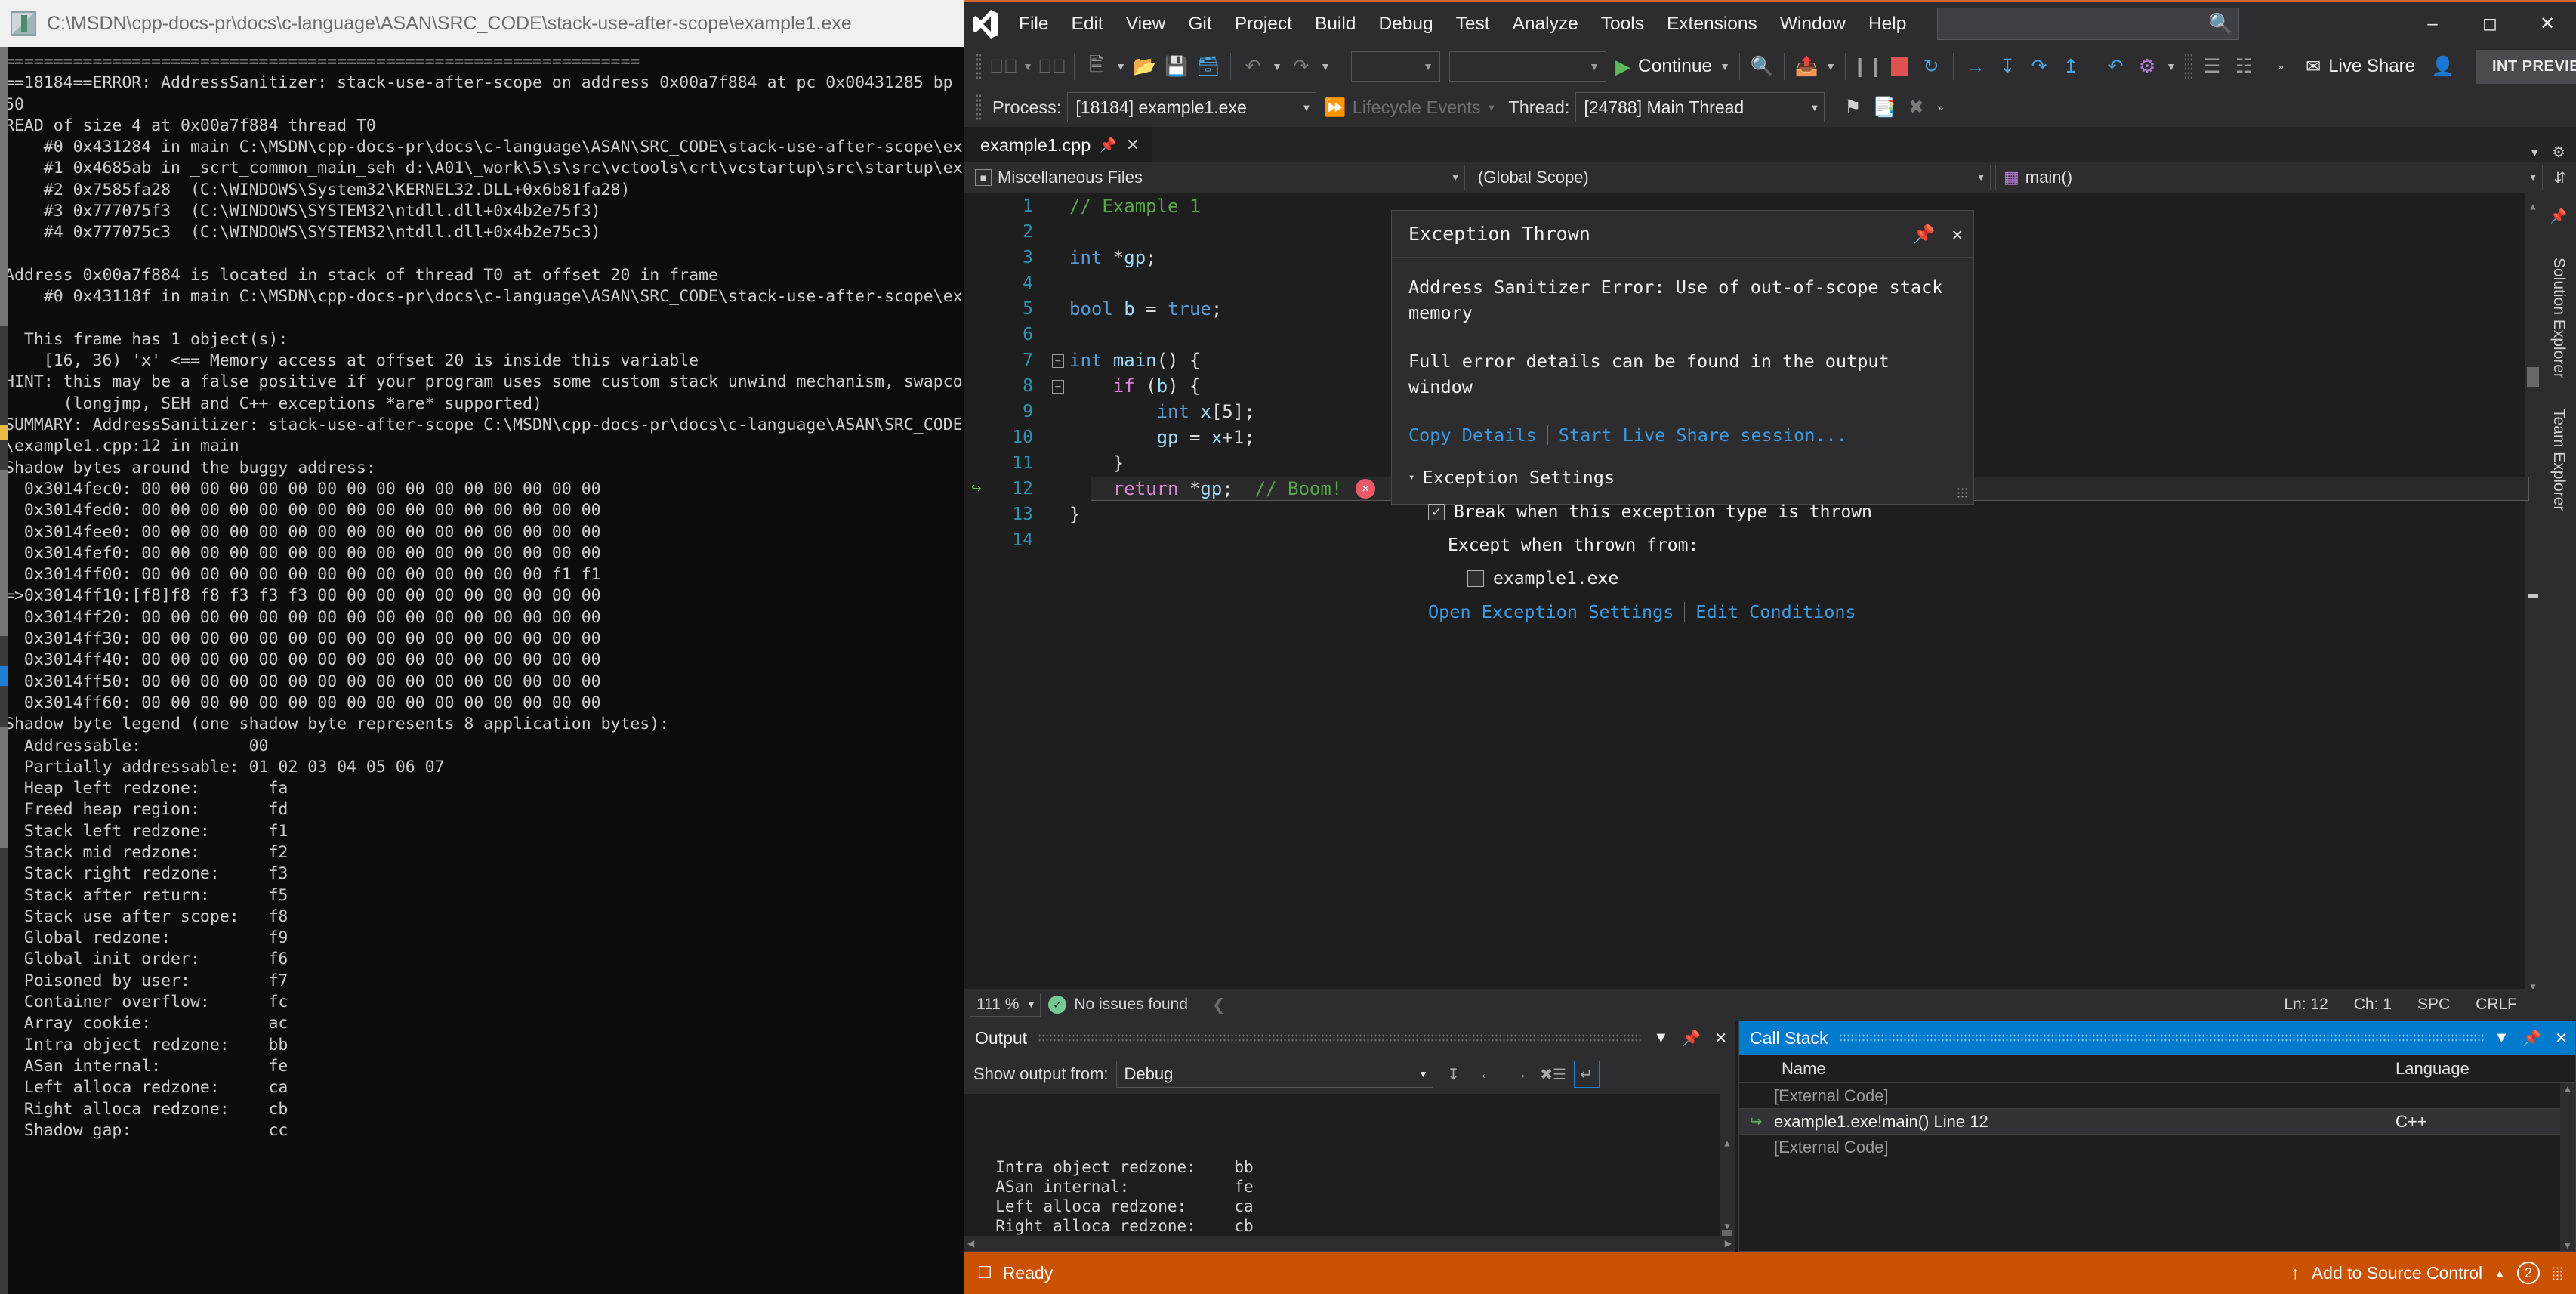 The width and height of the screenshot is (2576, 1294). I want to click on diagnostics-icon: ⚙, so click(2147, 66).